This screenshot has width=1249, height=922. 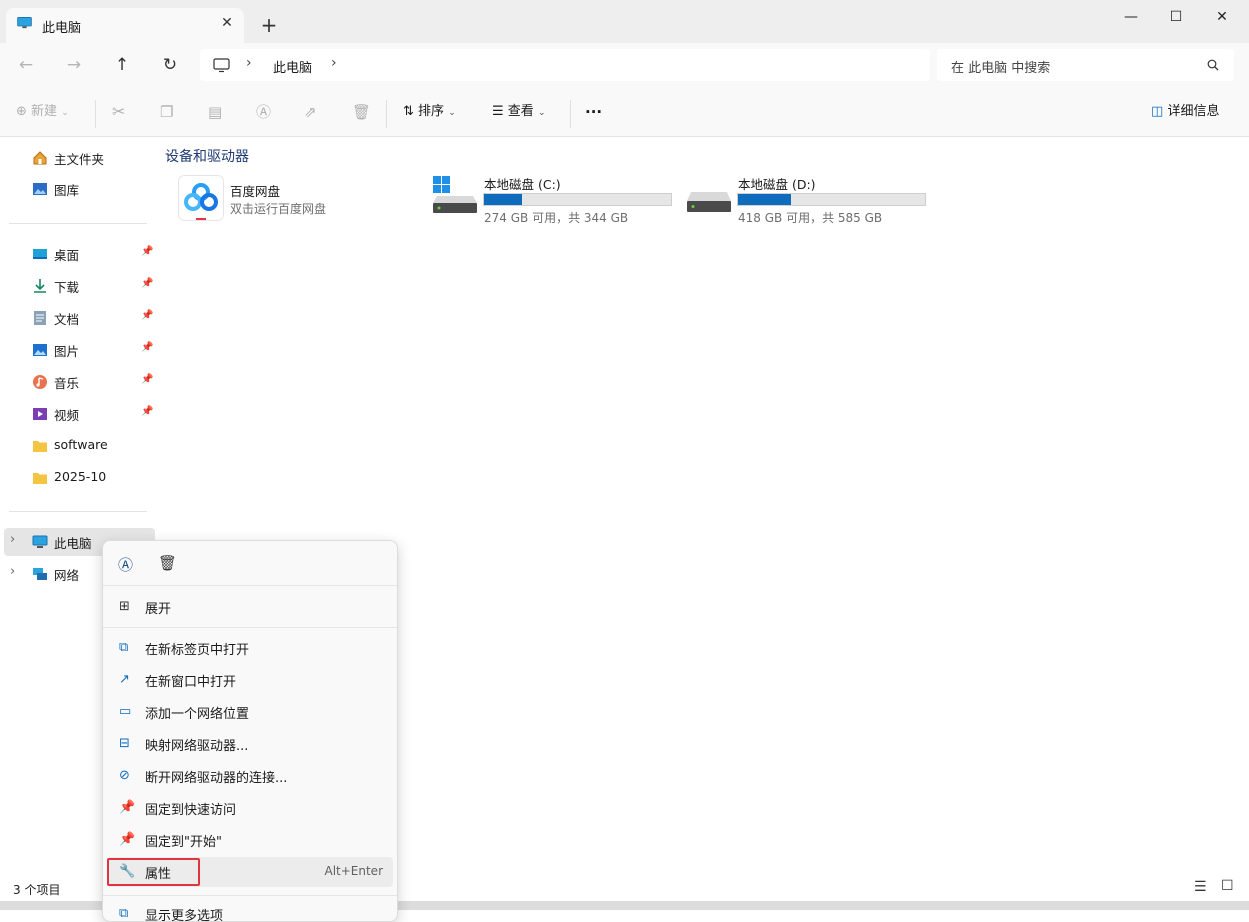 I want to click on sidebar-item-desktop: 桌面 📌, so click(x=79, y=254).